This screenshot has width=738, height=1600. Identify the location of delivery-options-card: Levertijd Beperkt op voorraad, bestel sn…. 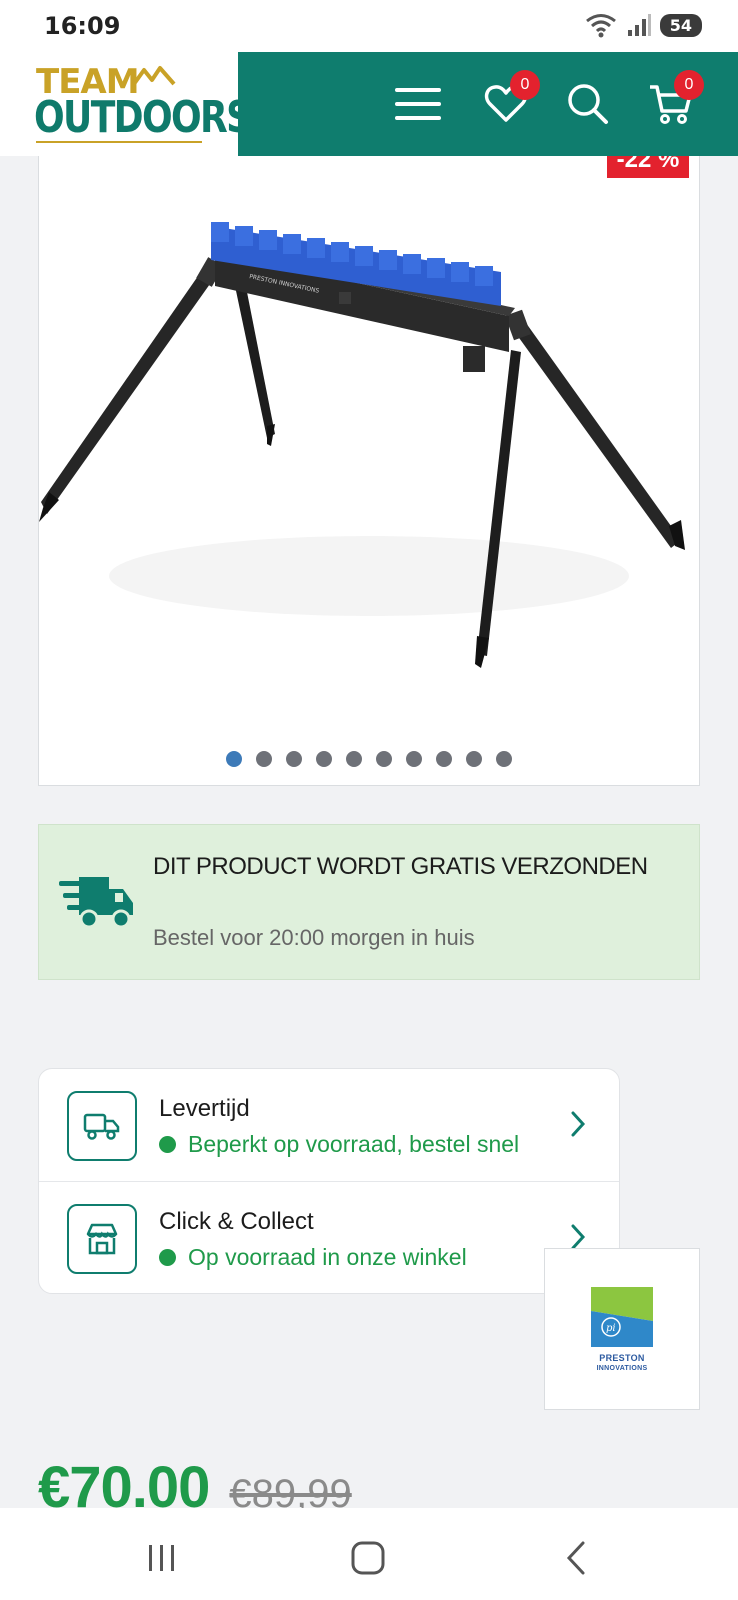
(329, 1181).